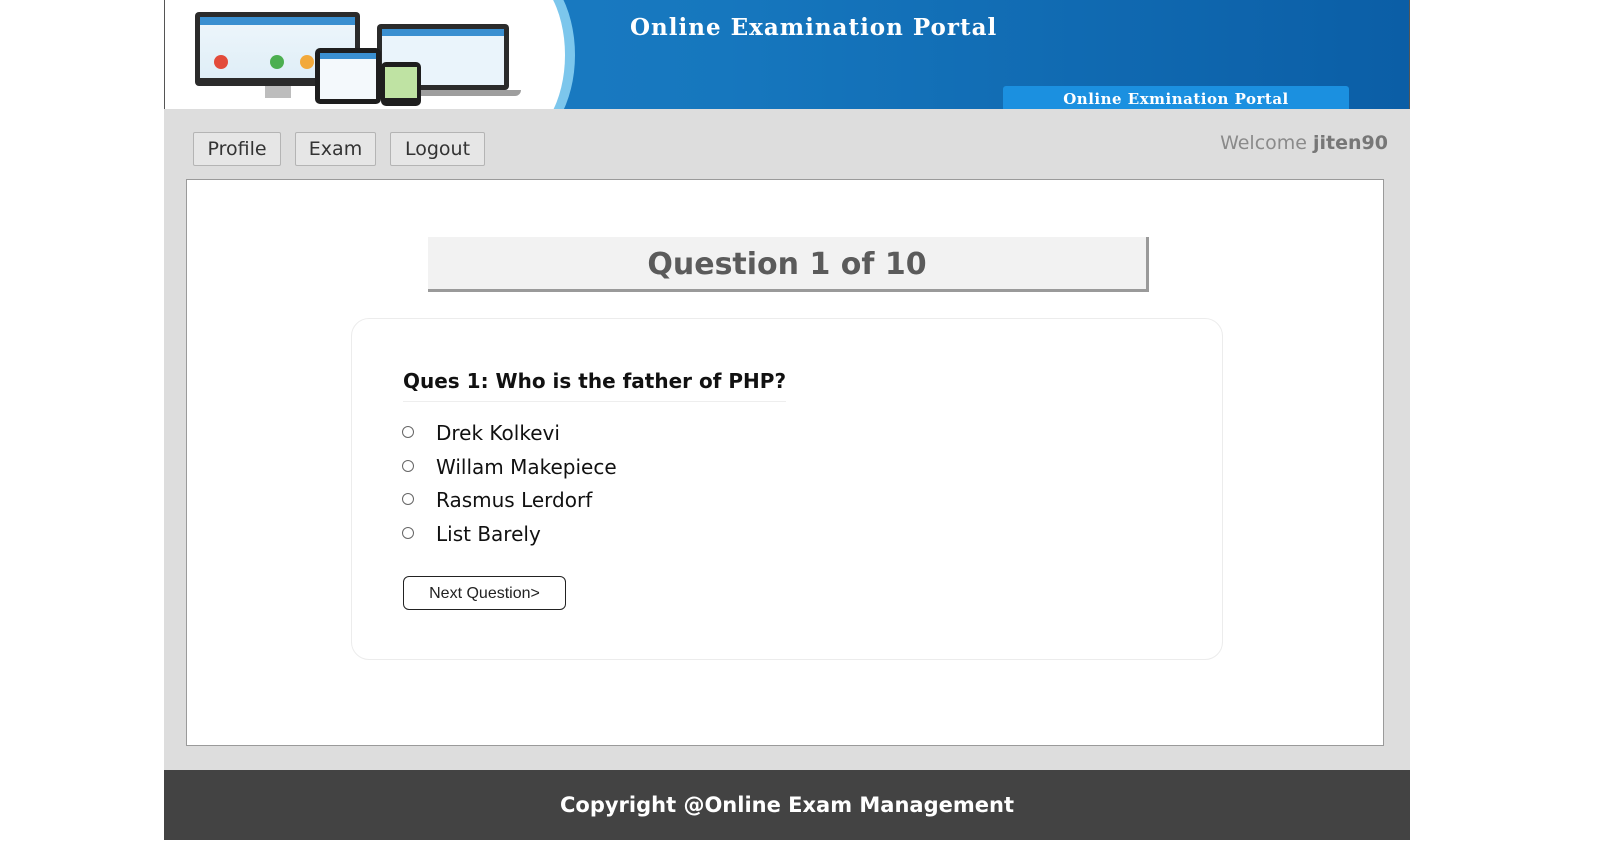 The image size is (1603, 847). Describe the element at coordinates (484, 593) in the screenshot. I see `next-question-button: Next Question>` at that location.